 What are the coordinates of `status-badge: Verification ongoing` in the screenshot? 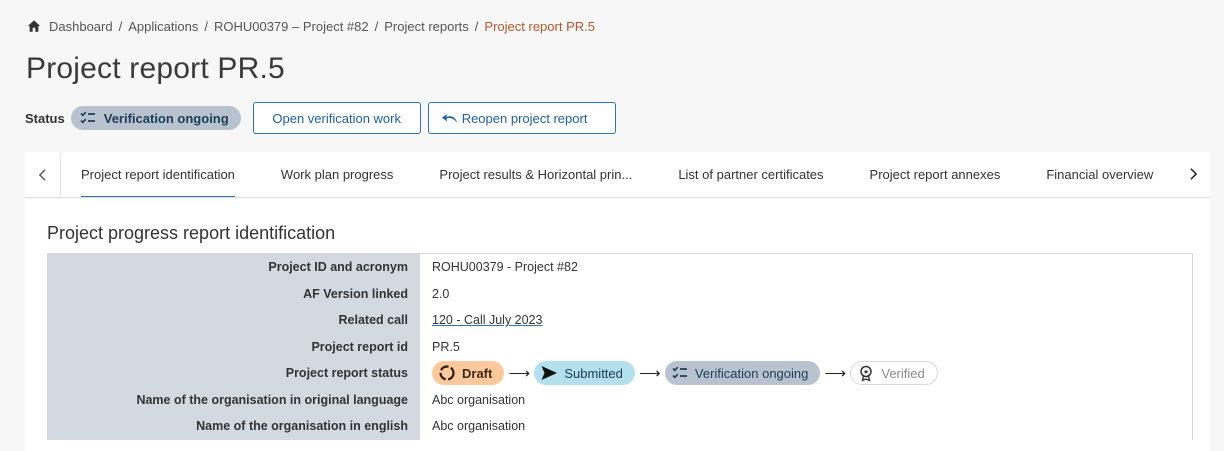 It's located at (155, 118).